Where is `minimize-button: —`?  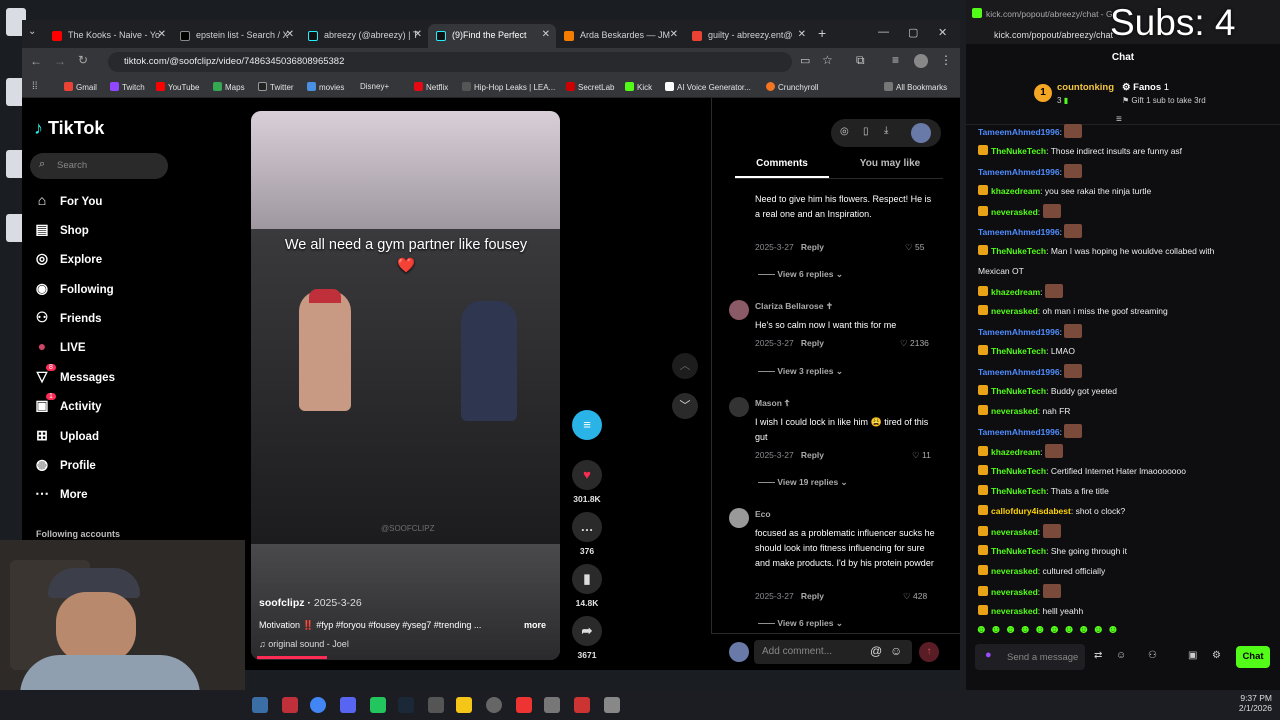
minimize-button: — is located at coordinates (883, 32).